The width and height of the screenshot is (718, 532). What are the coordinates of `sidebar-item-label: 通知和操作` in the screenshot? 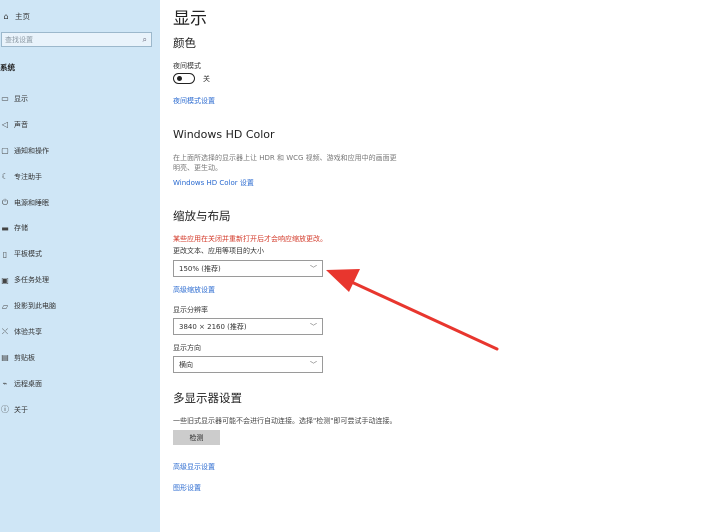 It's located at (31, 150).